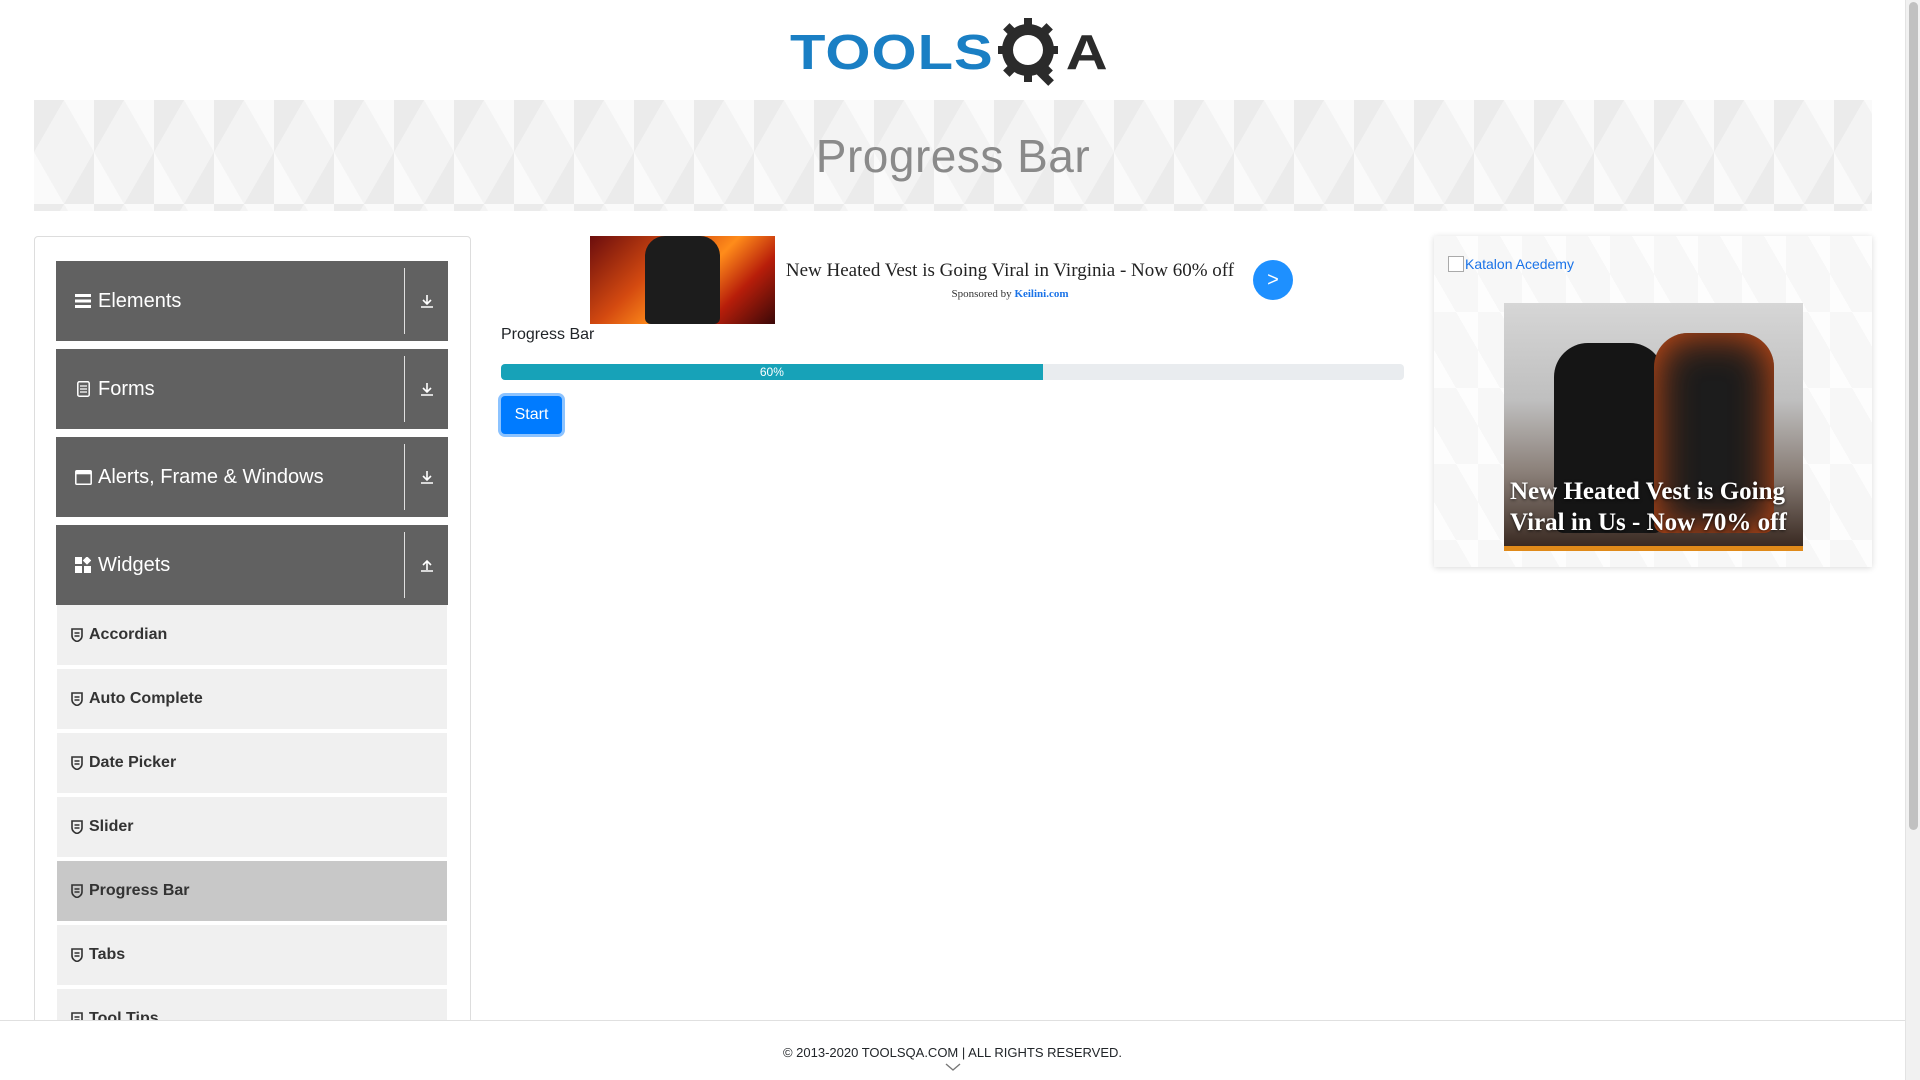  Describe the element at coordinates (111, 826) in the screenshot. I see `sidebar-item-label: Slider` at that location.